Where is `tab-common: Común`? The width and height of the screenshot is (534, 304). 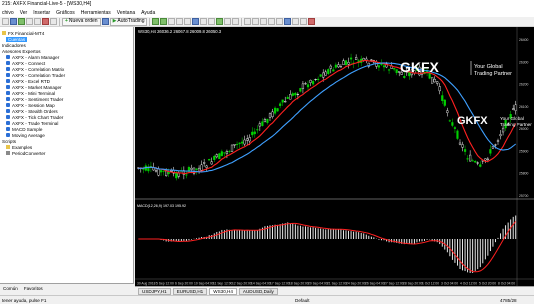
tab-common: Común is located at coordinates (10, 288).